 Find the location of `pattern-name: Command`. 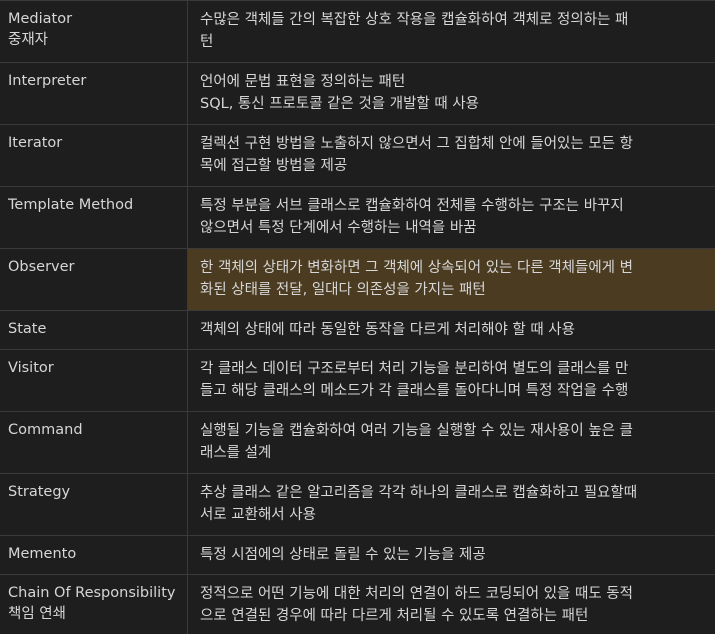

pattern-name: Command is located at coordinates (94, 442).